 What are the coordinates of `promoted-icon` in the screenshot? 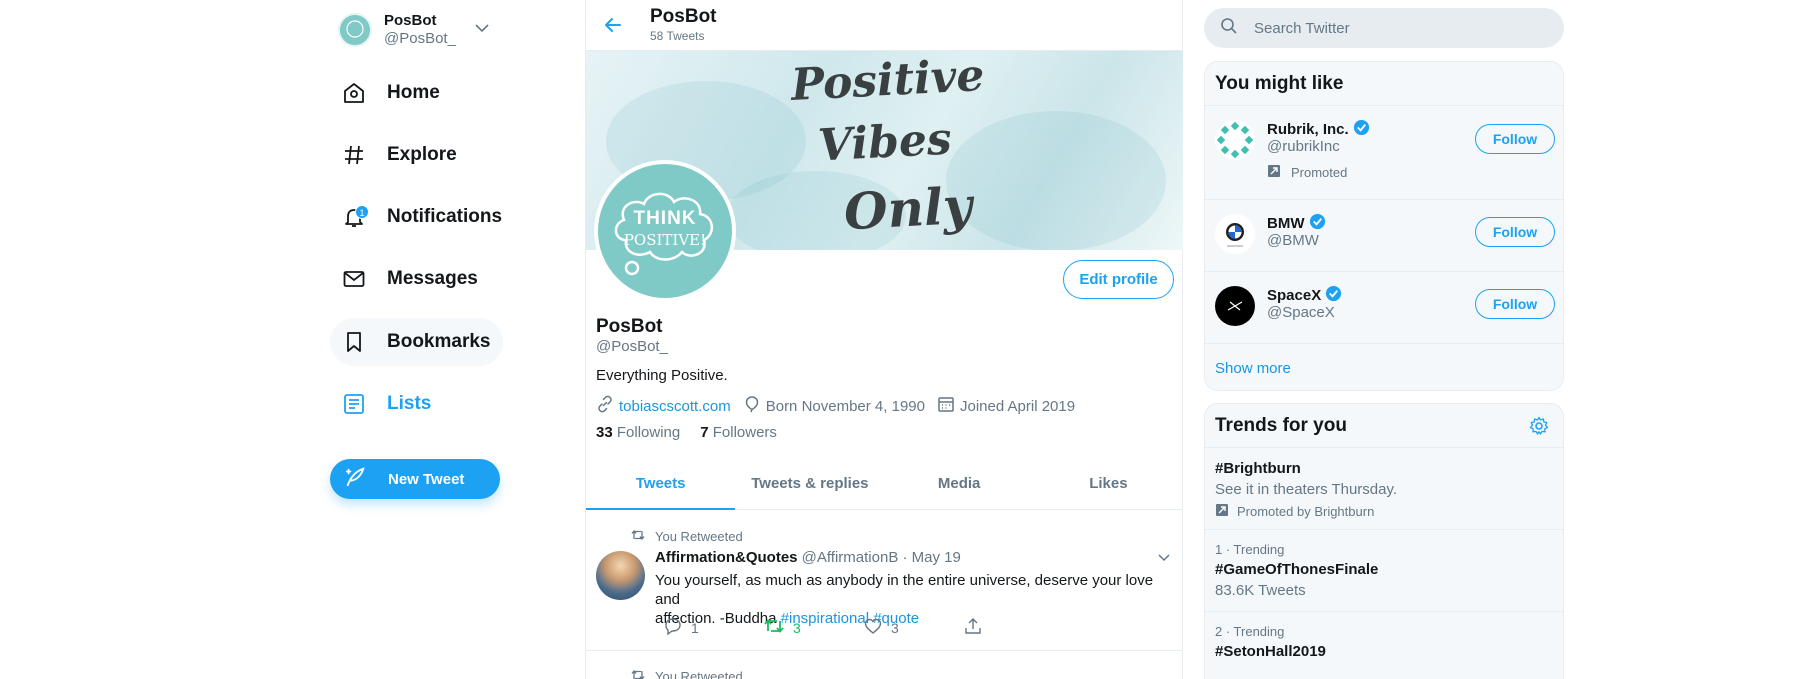 It's located at (1274, 172).